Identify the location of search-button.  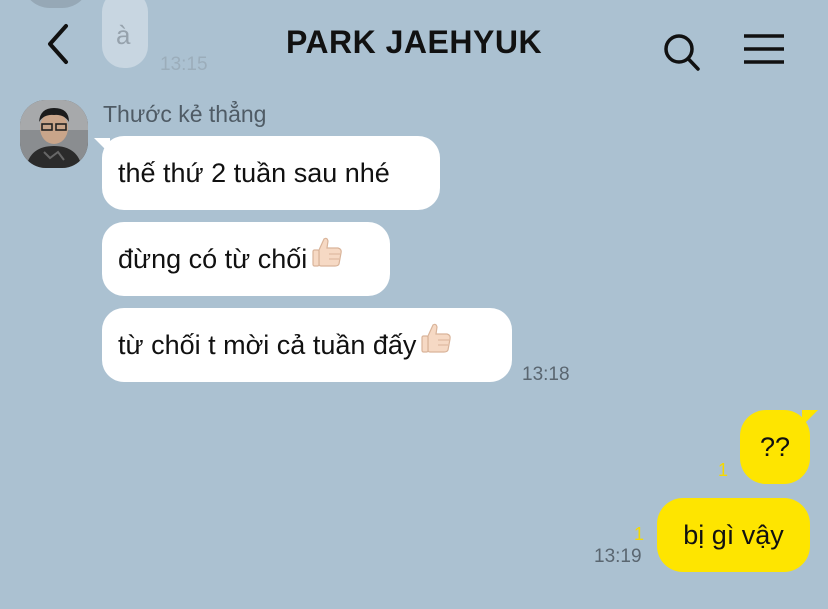
(682, 54).